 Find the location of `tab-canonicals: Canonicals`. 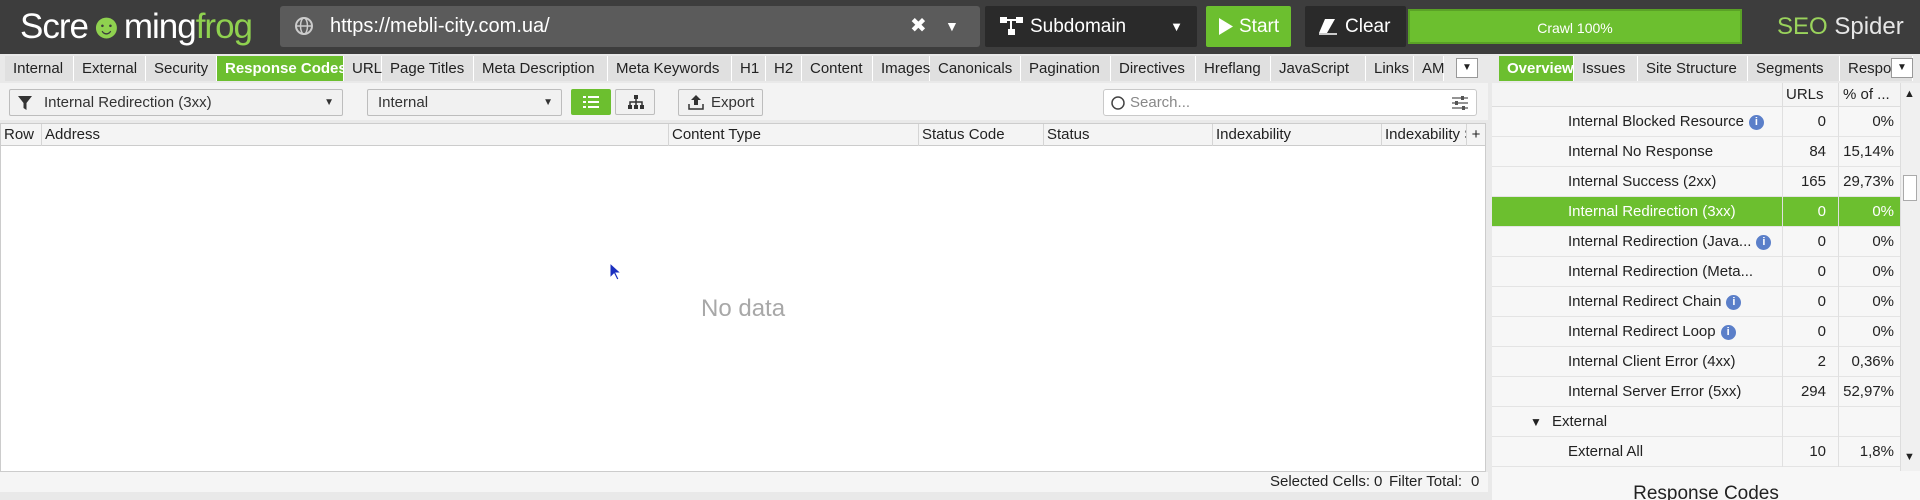

tab-canonicals: Canonicals is located at coordinates (975, 68).